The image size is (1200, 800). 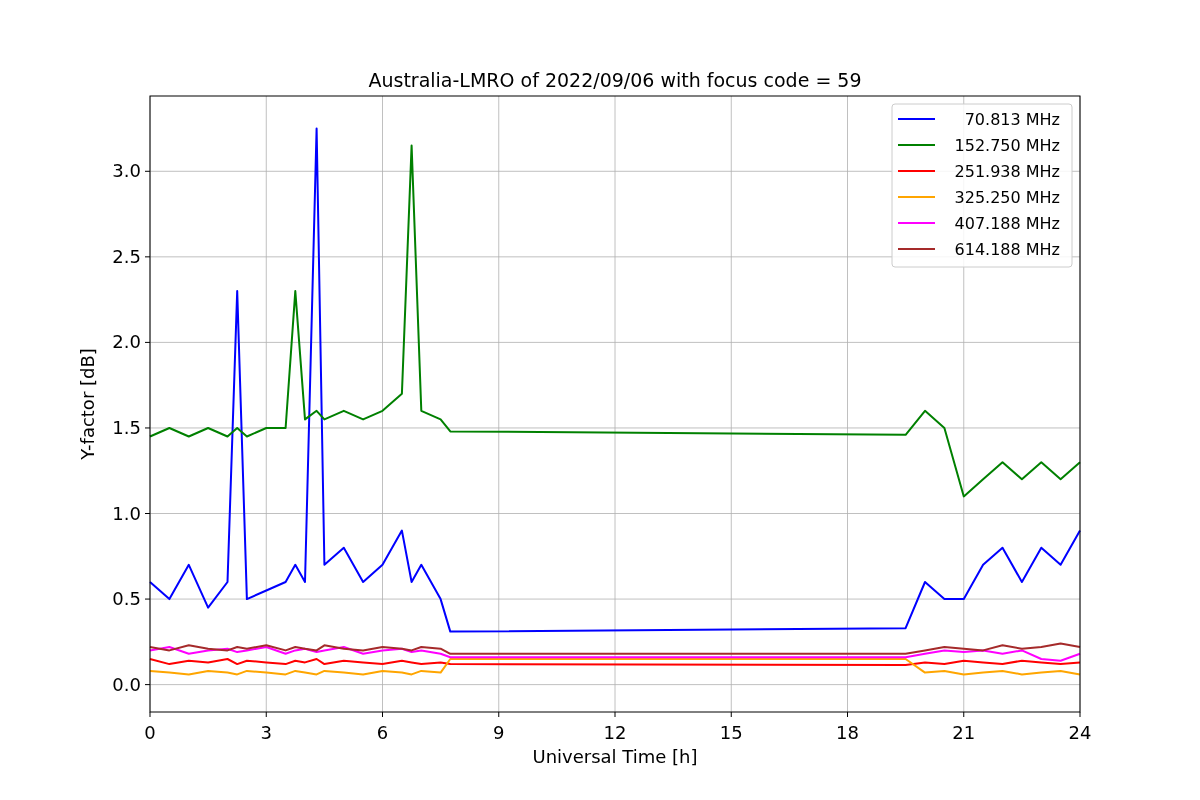 What do you see at coordinates (499, 732) in the screenshot?
I see `x-tick-label: 9` at bounding box center [499, 732].